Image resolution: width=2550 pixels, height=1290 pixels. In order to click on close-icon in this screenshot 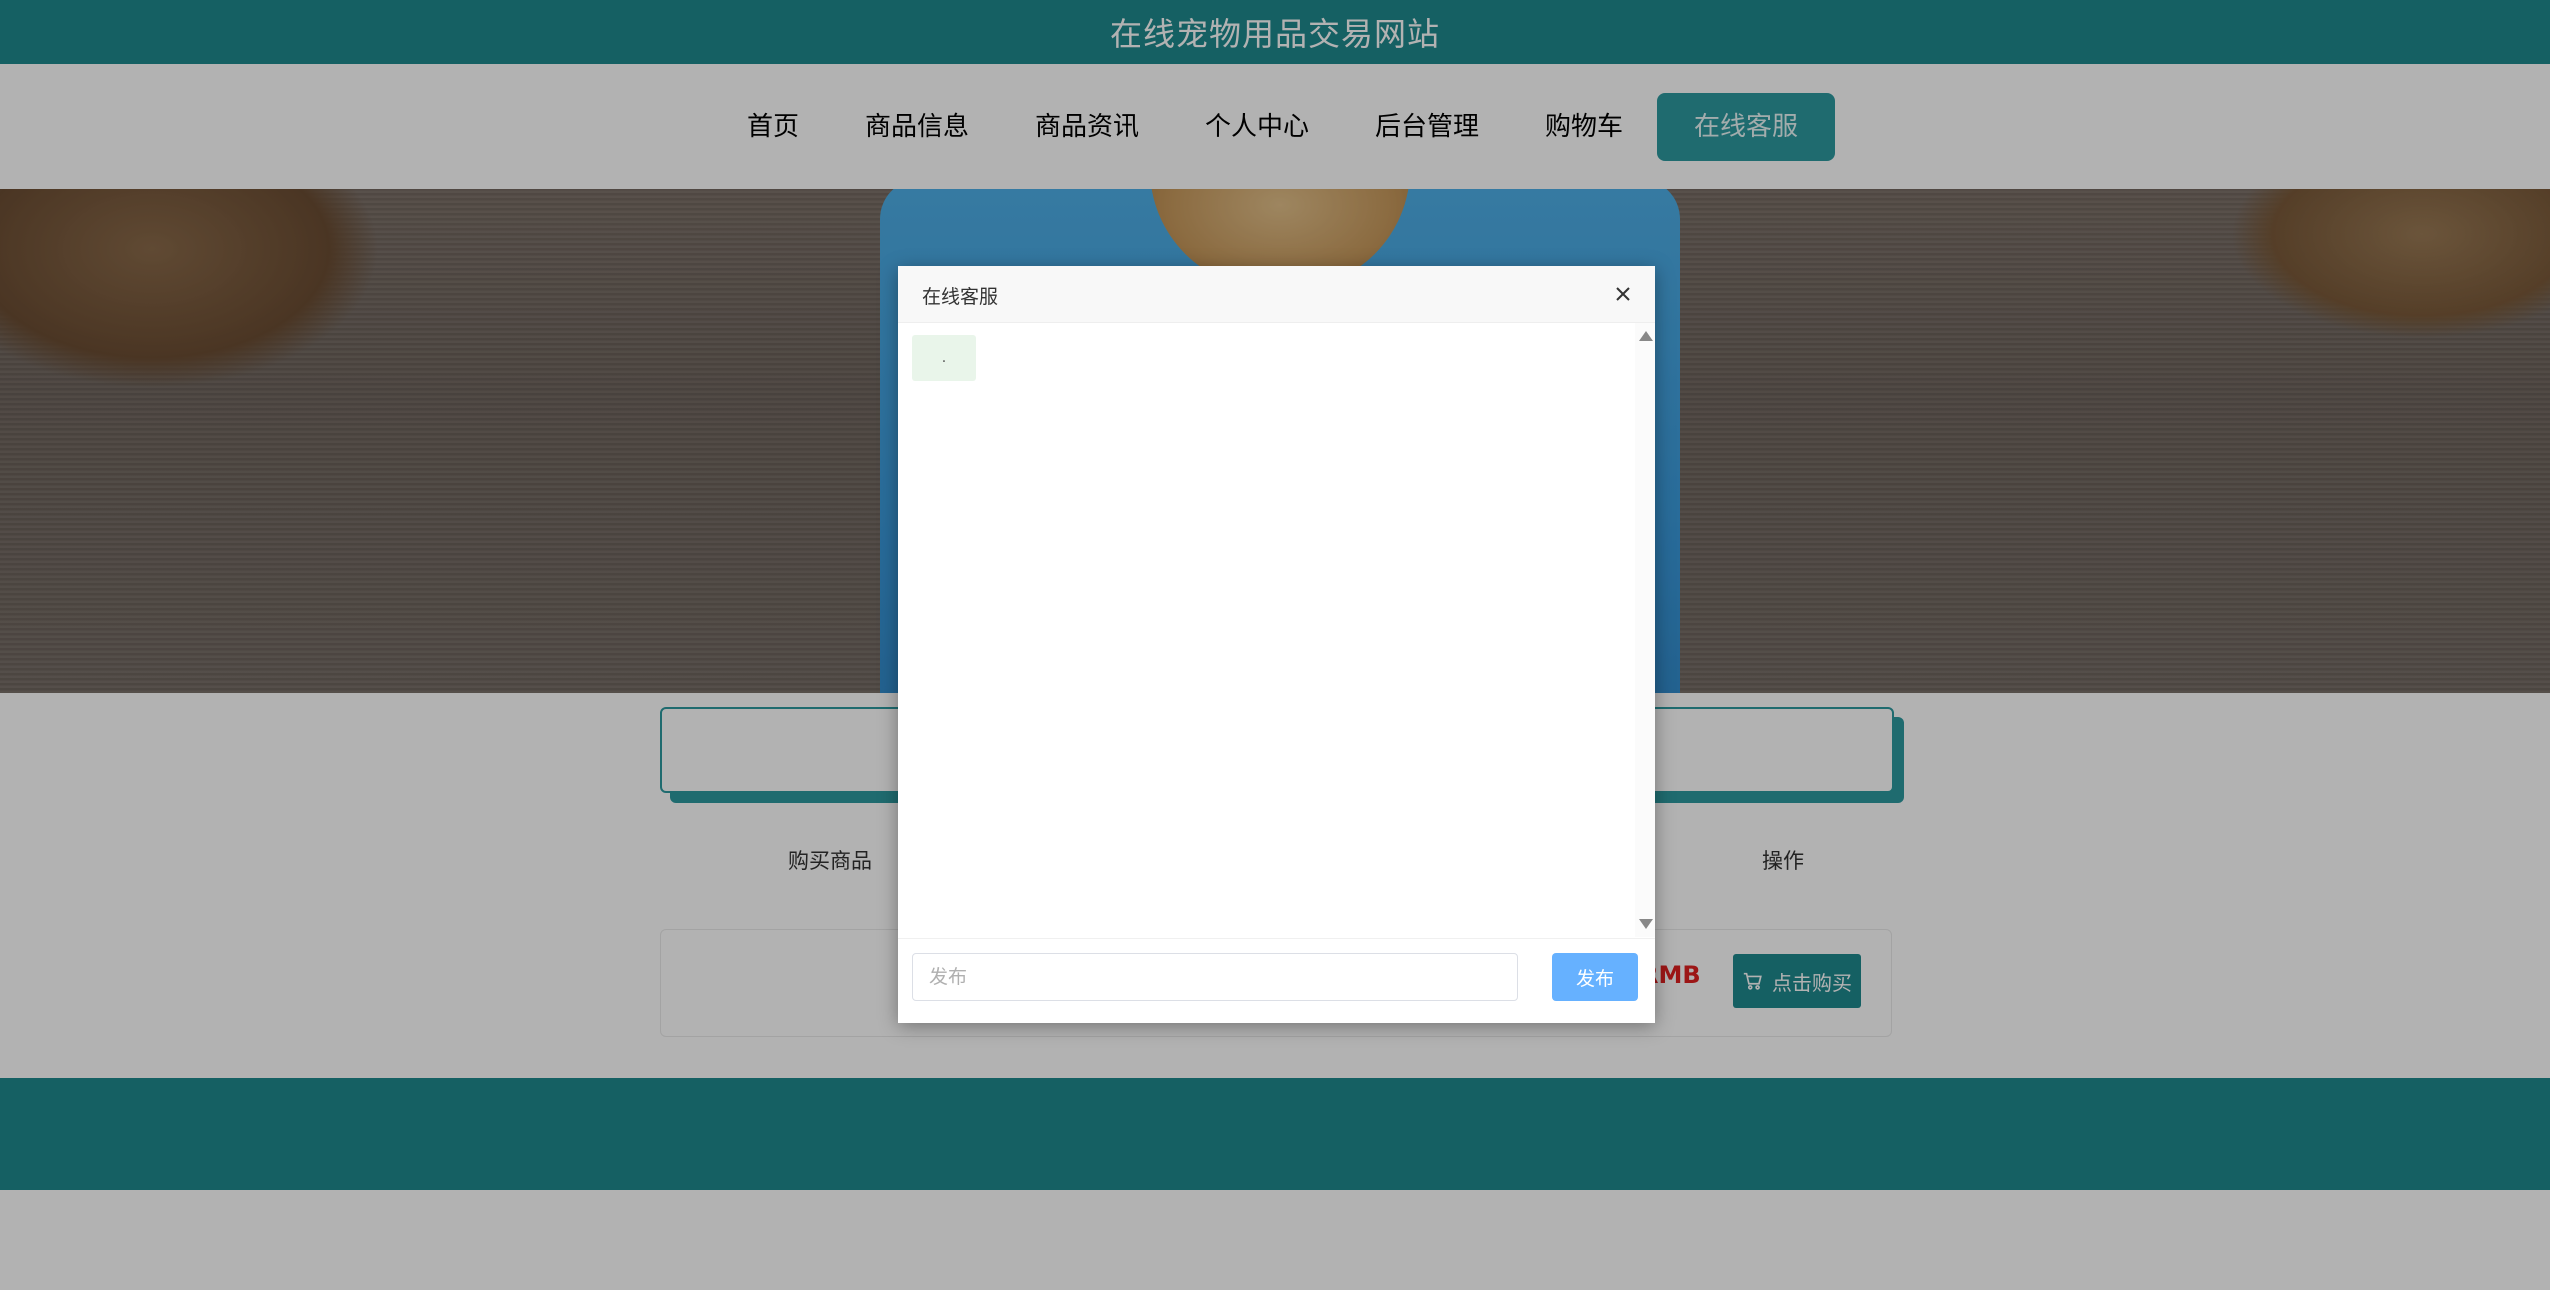, I will do `click(1623, 294)`.